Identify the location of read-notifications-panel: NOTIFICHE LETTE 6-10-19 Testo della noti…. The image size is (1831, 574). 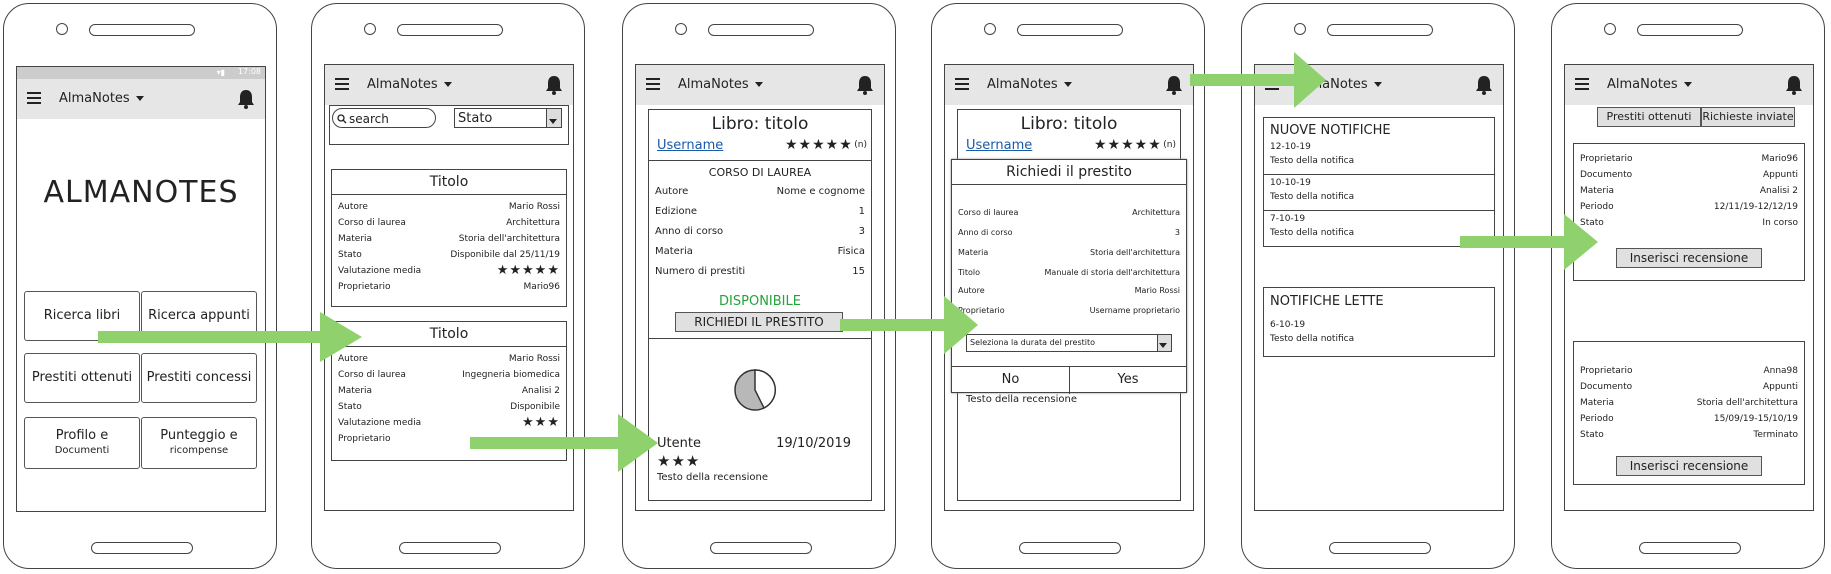
(1379, 322).